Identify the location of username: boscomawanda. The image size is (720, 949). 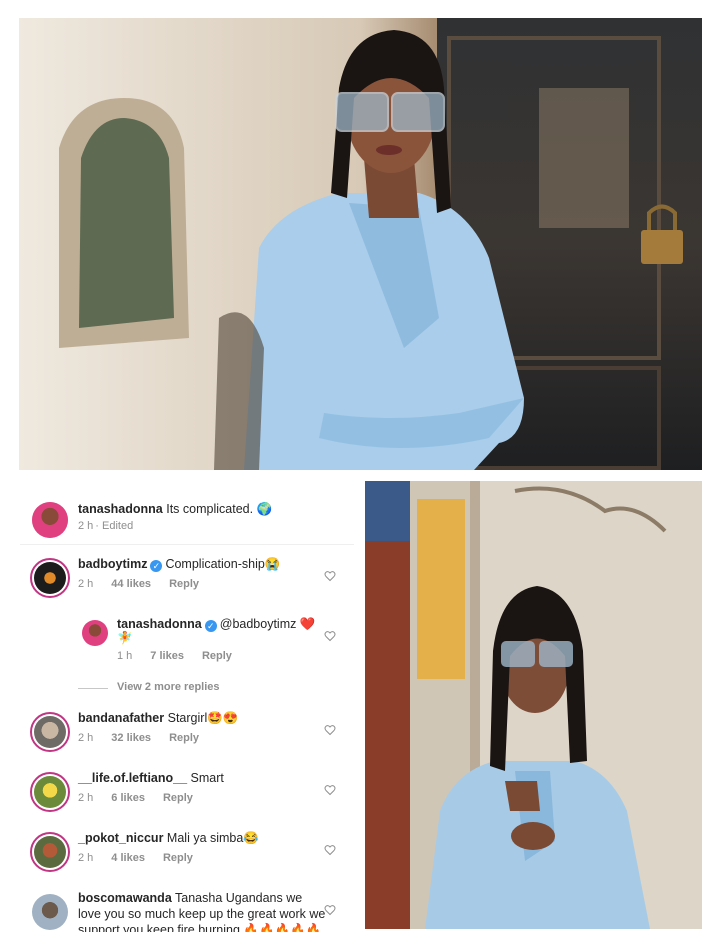
(125, 898).